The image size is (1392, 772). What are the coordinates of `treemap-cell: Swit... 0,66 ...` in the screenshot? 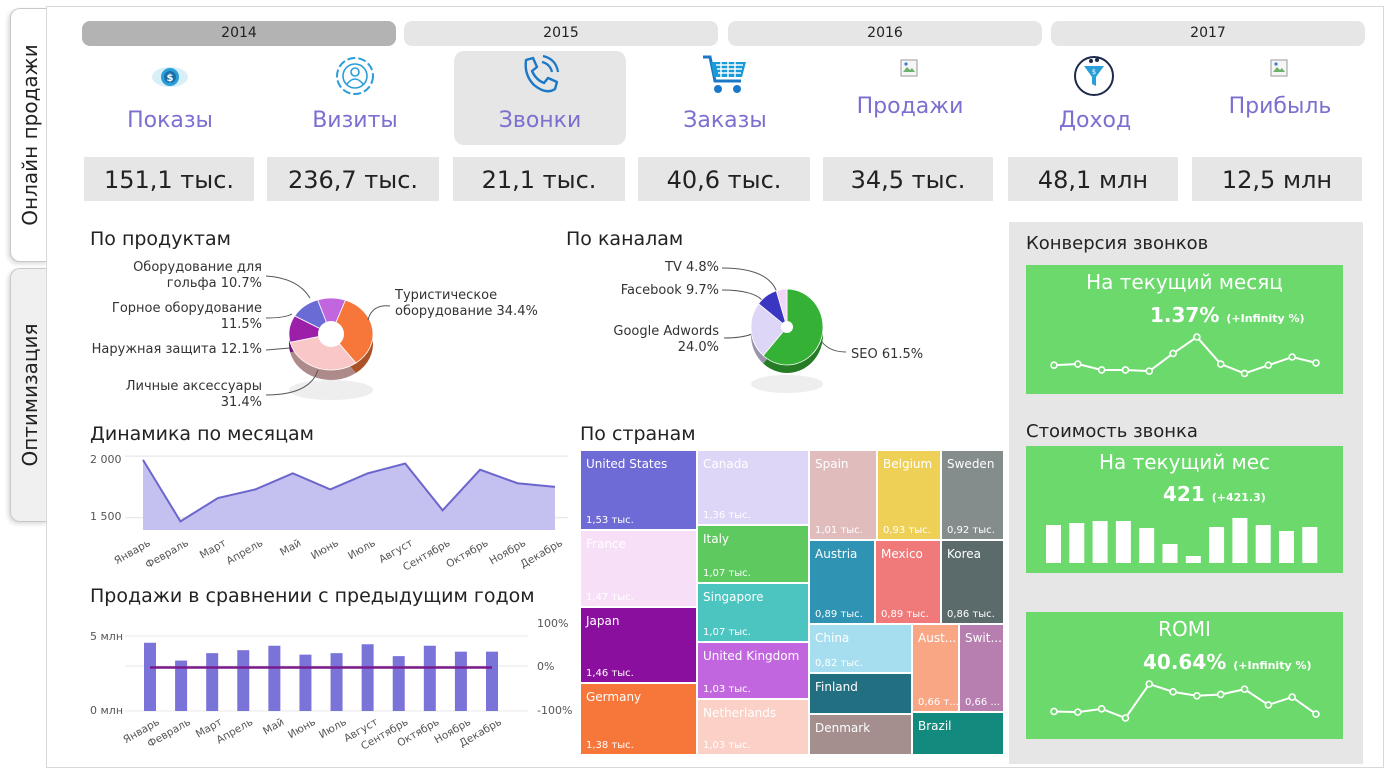 It's located at (981, 668).